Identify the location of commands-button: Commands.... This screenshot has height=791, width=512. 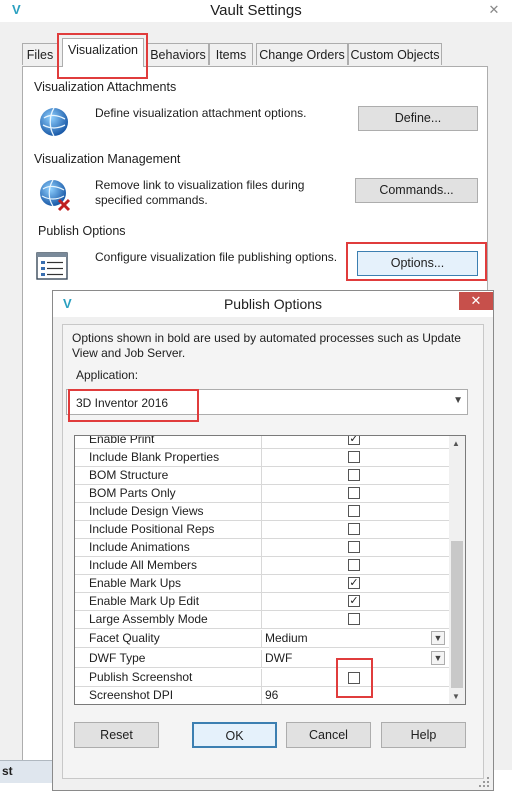
(416, 190).